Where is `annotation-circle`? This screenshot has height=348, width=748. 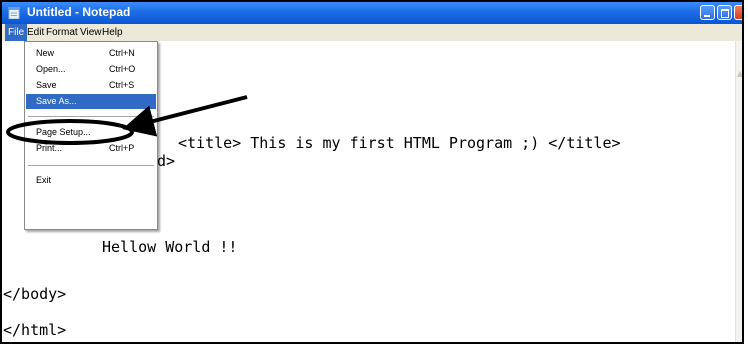
annotation-circle is located at coordinates (70, 132).